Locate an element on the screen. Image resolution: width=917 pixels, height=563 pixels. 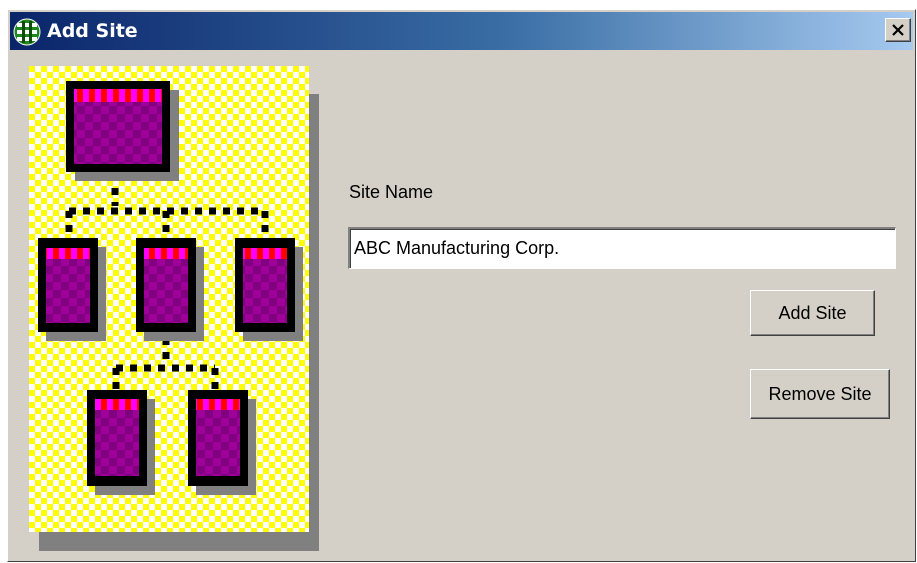
remove-site-button: Remove Site is located at coordinates (820, 394).